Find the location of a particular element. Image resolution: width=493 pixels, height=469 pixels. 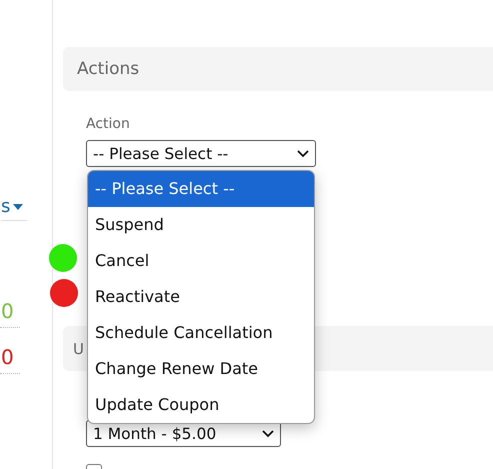

dropdown-option: Change Renew Date is located at coordinates (201, 369).